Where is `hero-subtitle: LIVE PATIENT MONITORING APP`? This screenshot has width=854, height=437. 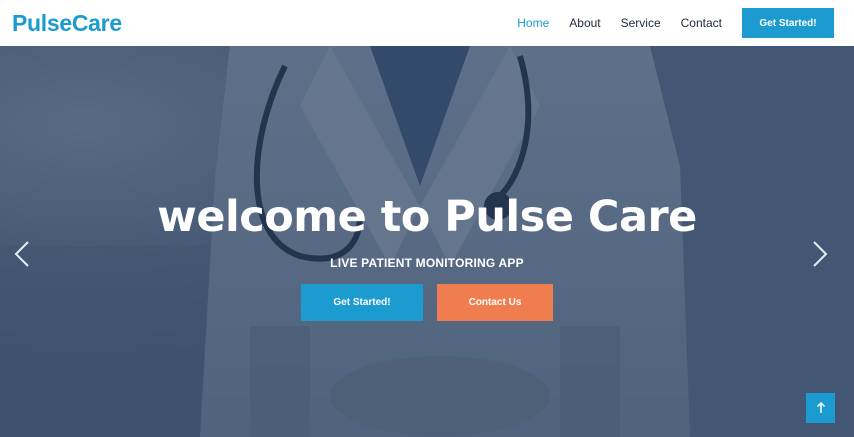 hero-subtitle: LIVE PATIENT MONITORING APP is located at coordinates (427, 263).